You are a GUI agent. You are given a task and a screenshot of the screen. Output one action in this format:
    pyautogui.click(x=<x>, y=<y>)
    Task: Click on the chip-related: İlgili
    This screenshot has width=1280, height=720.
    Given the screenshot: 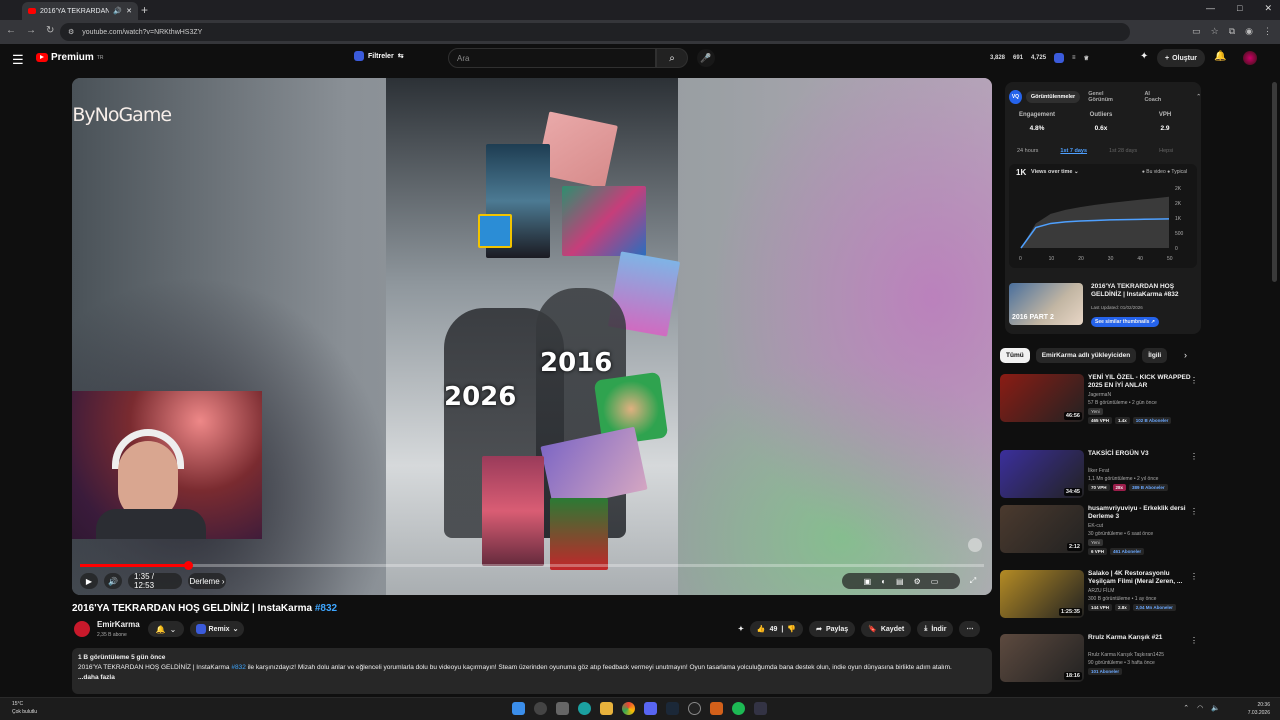 What is the action you would take?
    pyautogui.click(x=1155, y=355)
    